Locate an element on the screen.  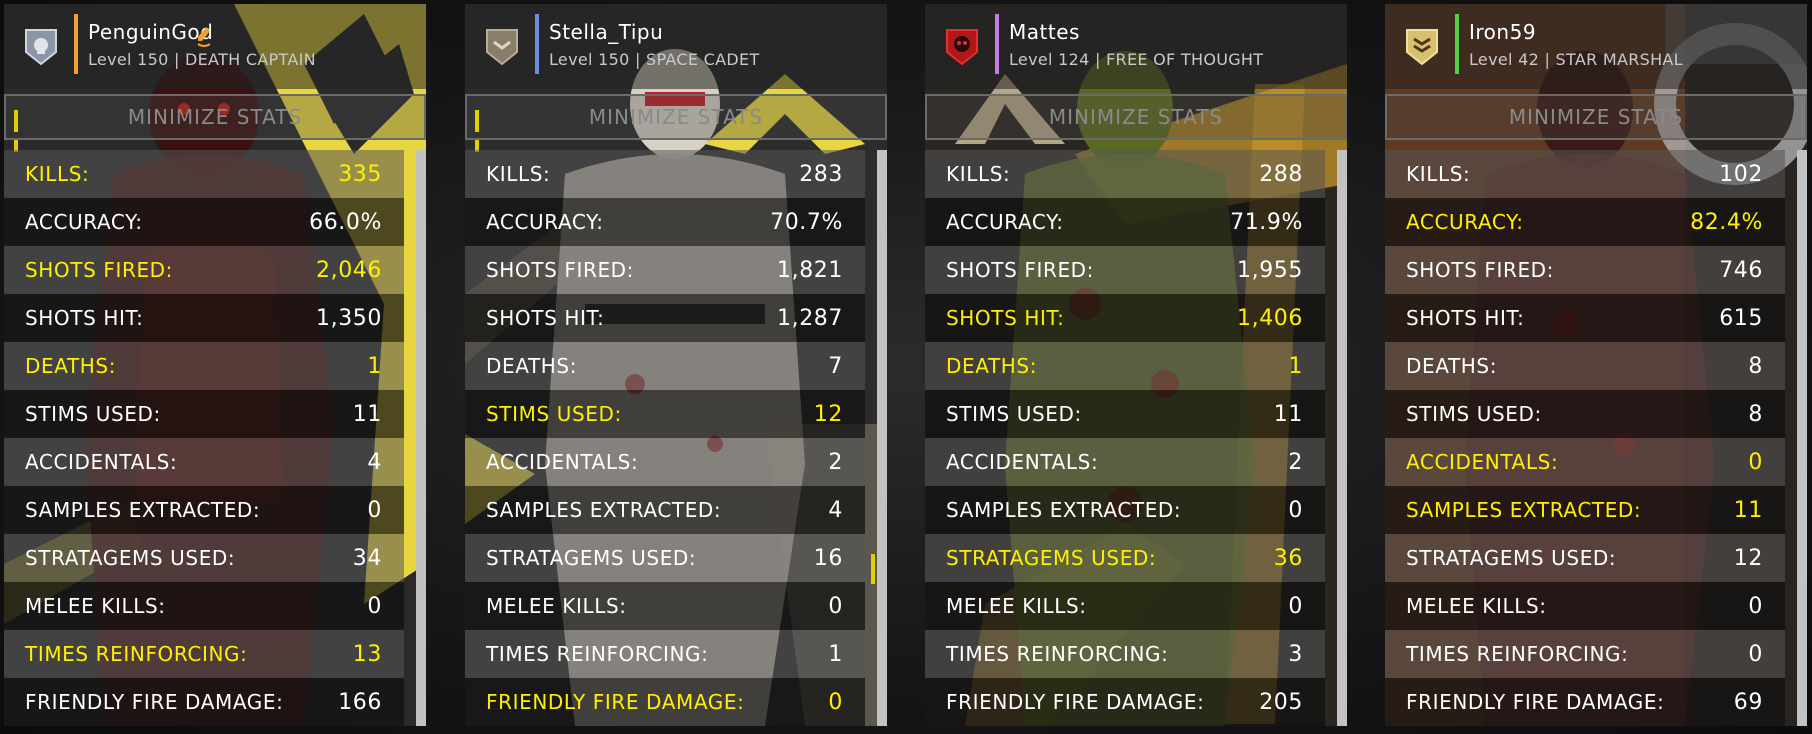
stat-row: SAMPLES EXTRACTED: 0 is located at coordinates (204, 510).